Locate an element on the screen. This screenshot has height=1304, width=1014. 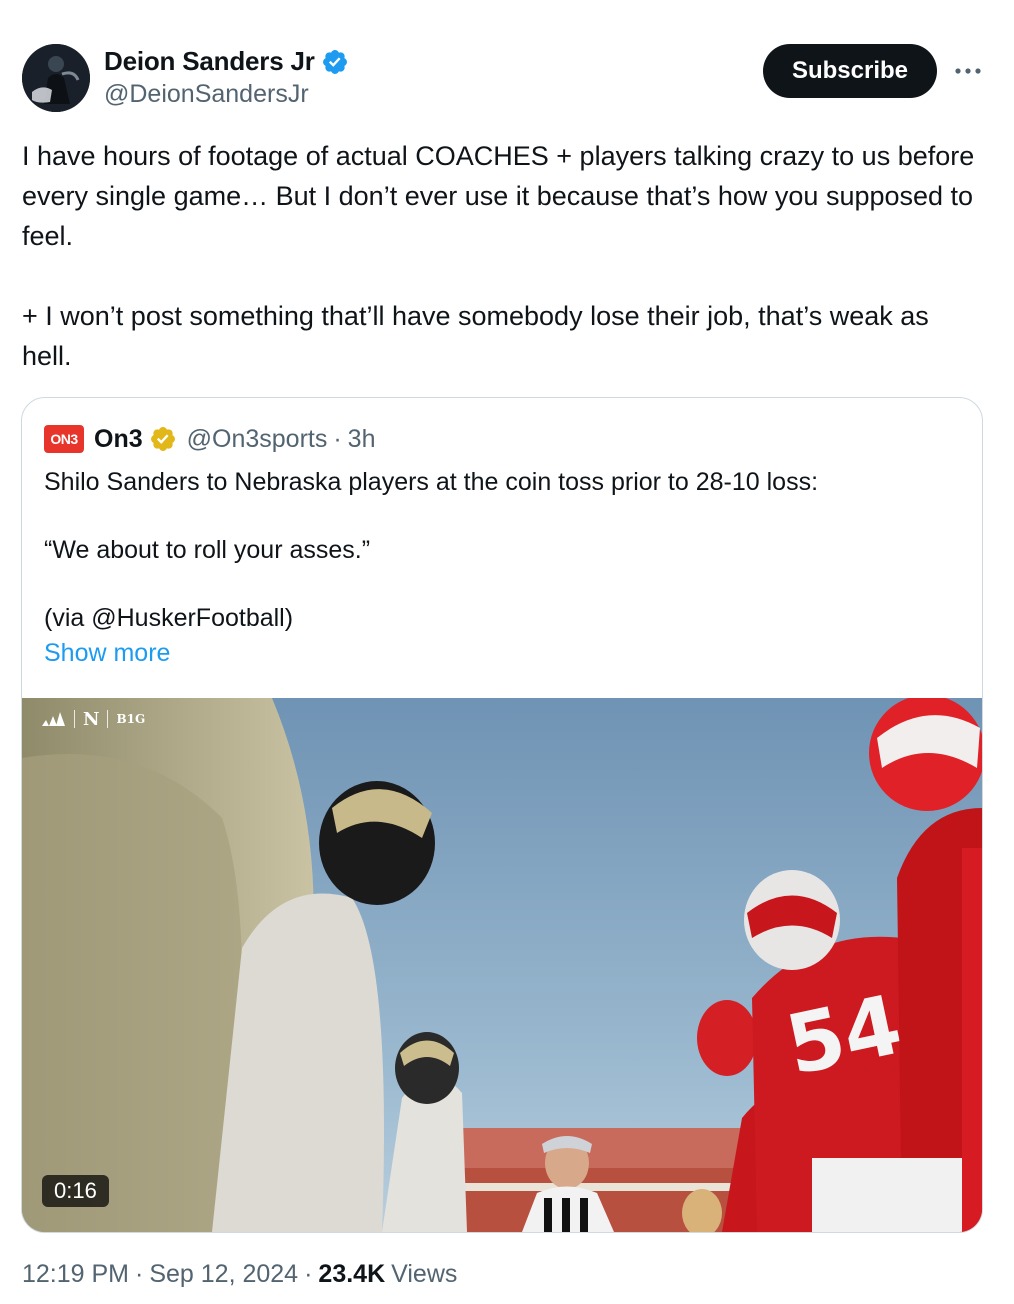
tweet-meta: 12:19 PM · Sep 12, 2024 · 23.4K Views is located at coordinates (239, 1274).